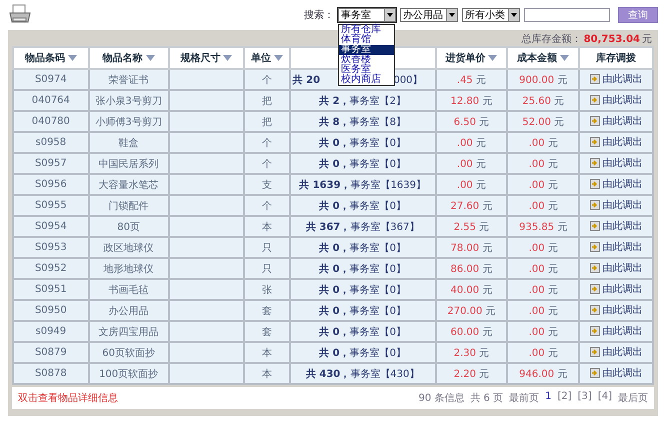  Describe the element at coordinates (605, 398) in the screenshot. I see `page-link: [4]` at that location.